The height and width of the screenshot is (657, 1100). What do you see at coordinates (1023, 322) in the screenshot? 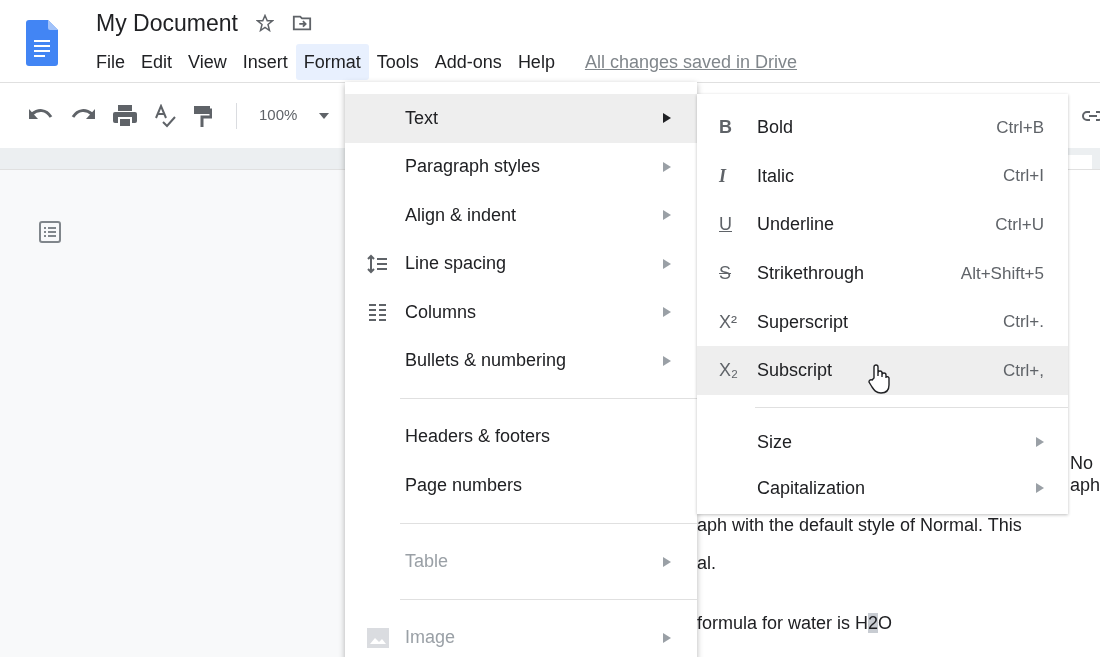
I see `shortcut-text: Ctrl+.` at bounding box center [1023, 322].